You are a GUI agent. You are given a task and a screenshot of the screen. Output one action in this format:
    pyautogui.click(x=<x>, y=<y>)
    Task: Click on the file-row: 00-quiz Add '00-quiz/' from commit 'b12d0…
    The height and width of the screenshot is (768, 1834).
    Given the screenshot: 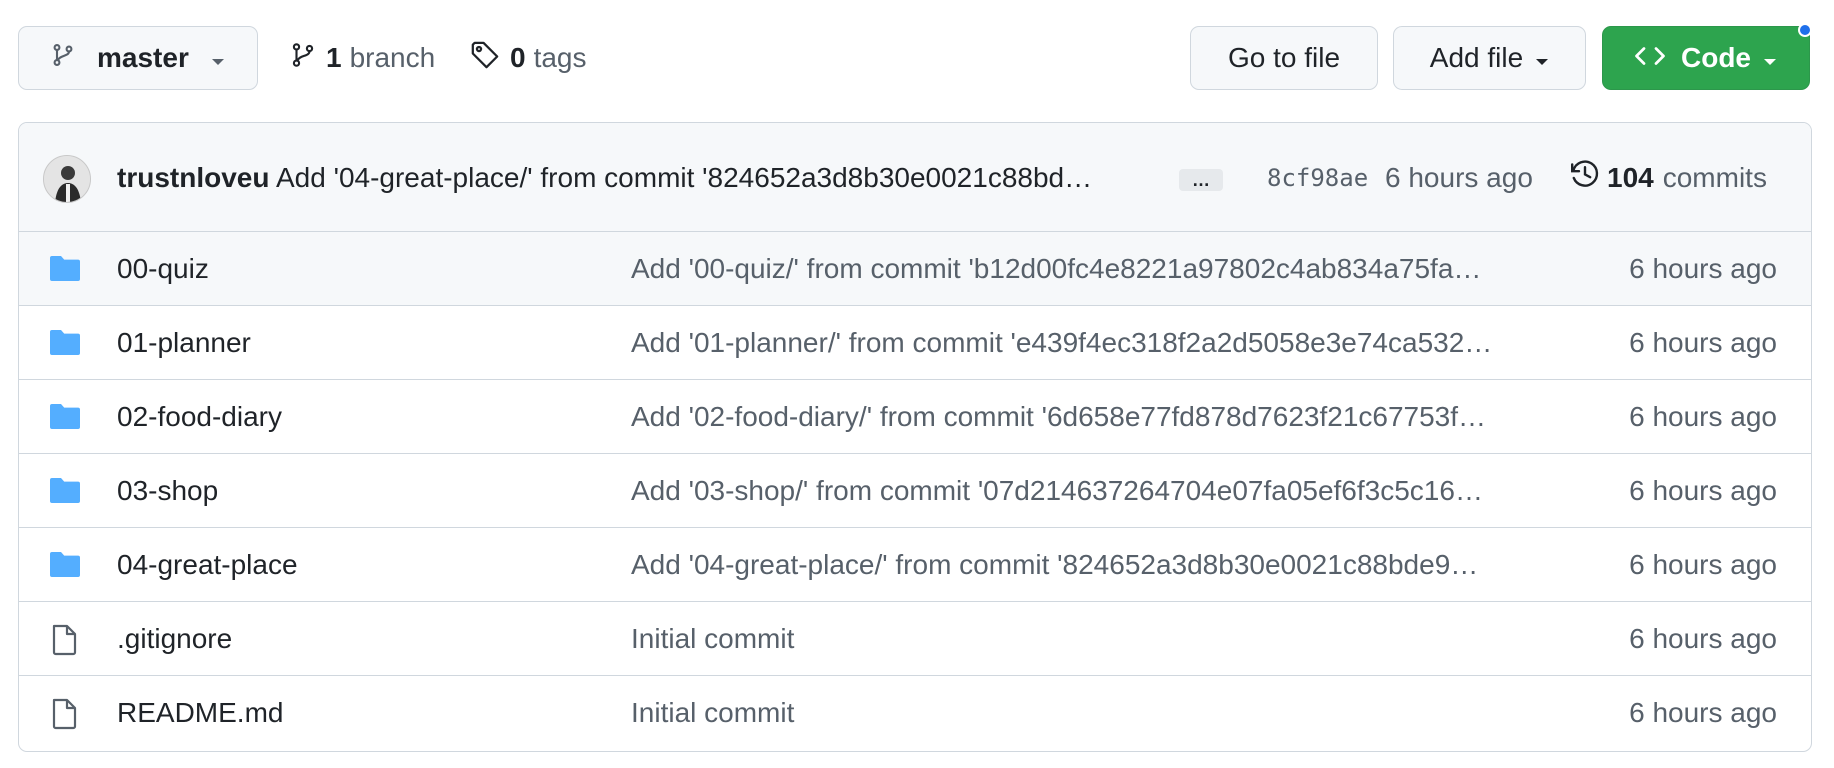 What is the action you would take?
    pyautogui.click(x=915, y=269)
    